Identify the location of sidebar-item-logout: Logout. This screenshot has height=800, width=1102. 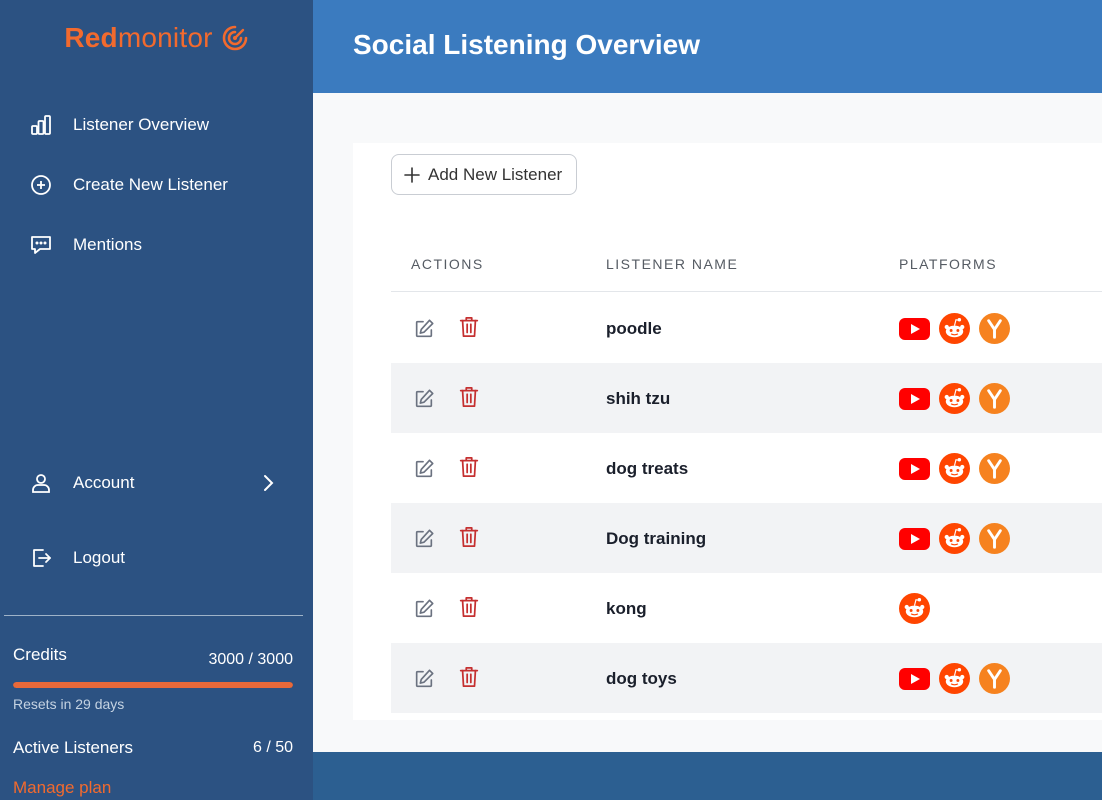
(76, 558).